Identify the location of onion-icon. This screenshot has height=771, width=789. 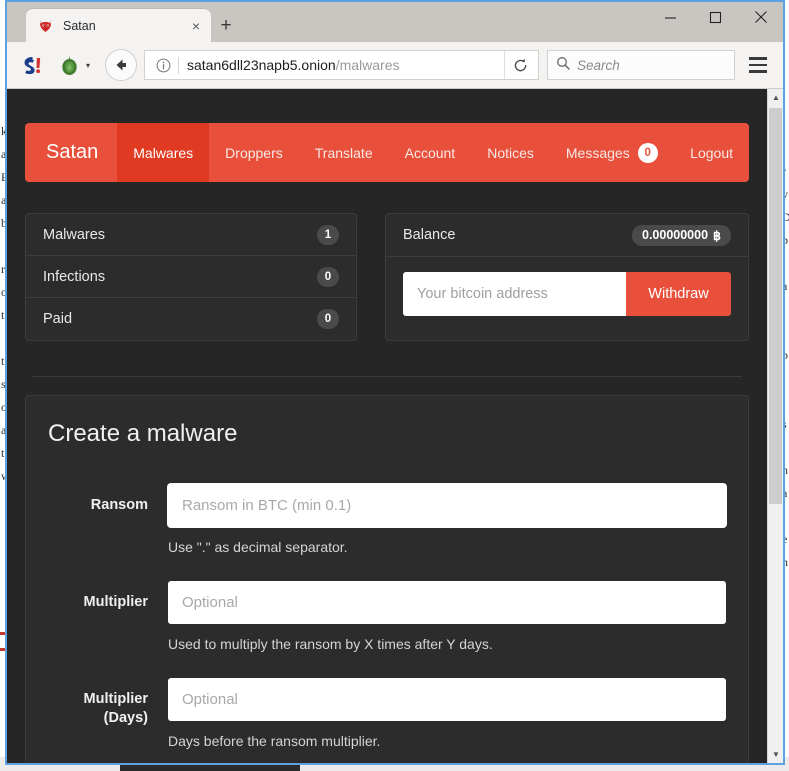
(69, 65).